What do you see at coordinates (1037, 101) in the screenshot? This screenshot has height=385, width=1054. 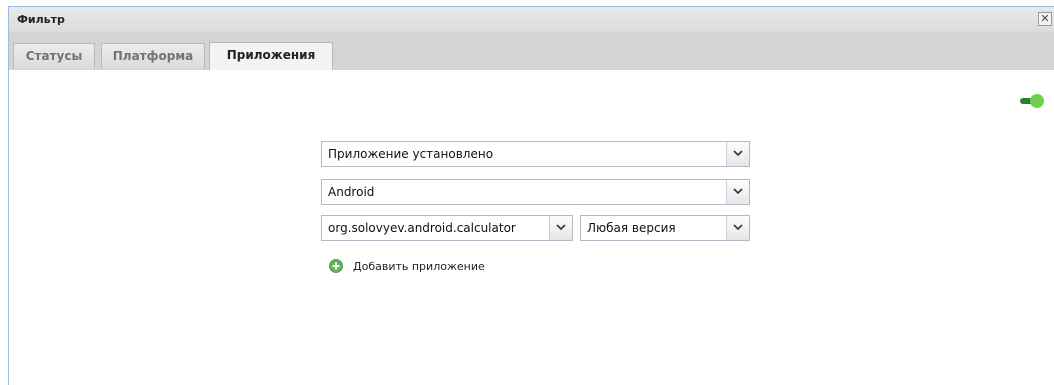 I see `toggle-knob` at bounding box center [1037, 101].